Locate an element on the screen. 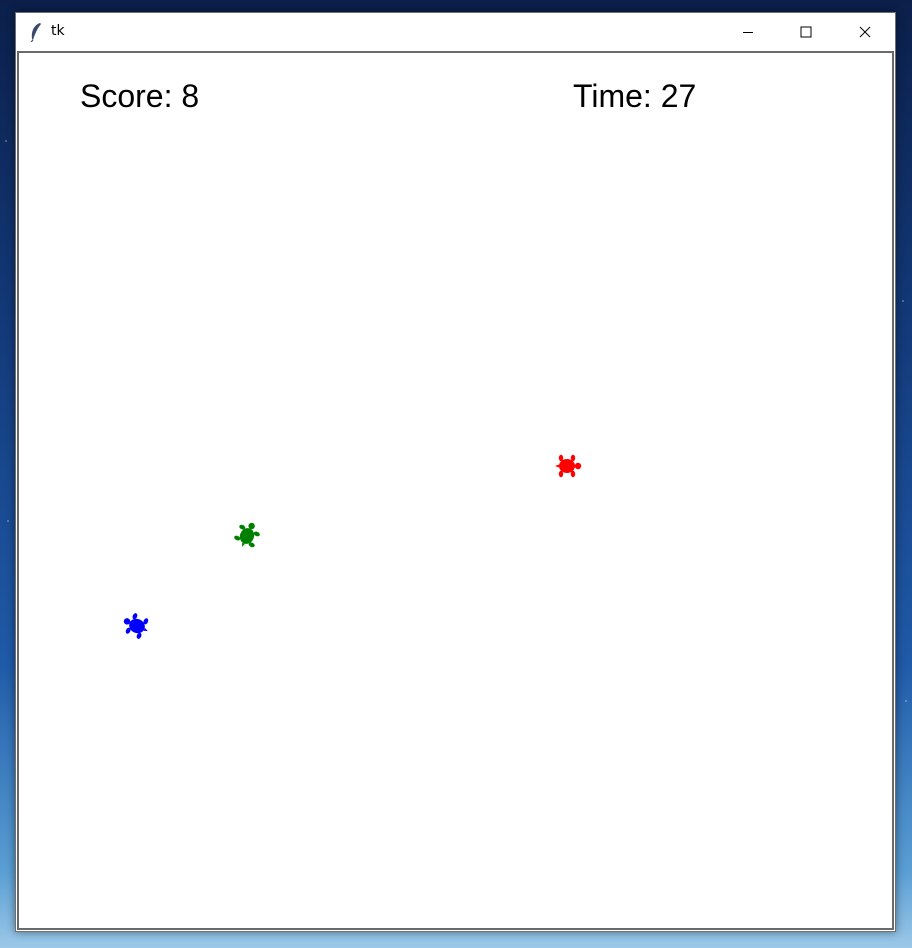  maximize-icon is located at coordinates (806, 32).